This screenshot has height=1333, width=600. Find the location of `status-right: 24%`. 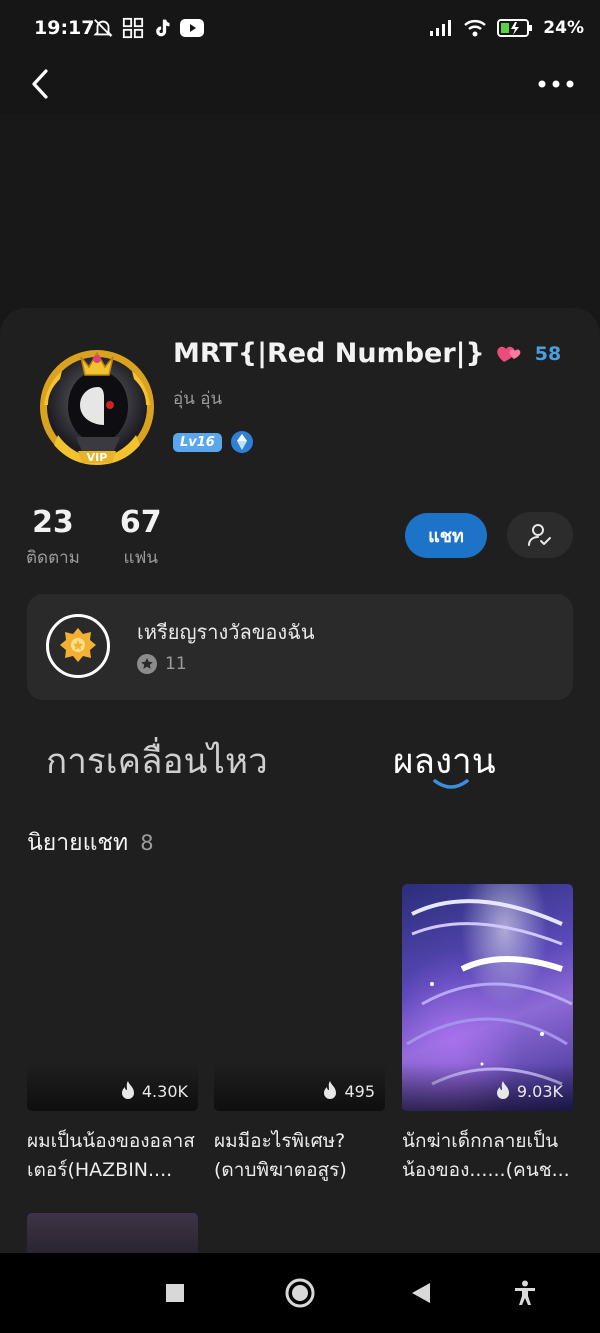

status-right: 24% is located at coordinates (506, 28).